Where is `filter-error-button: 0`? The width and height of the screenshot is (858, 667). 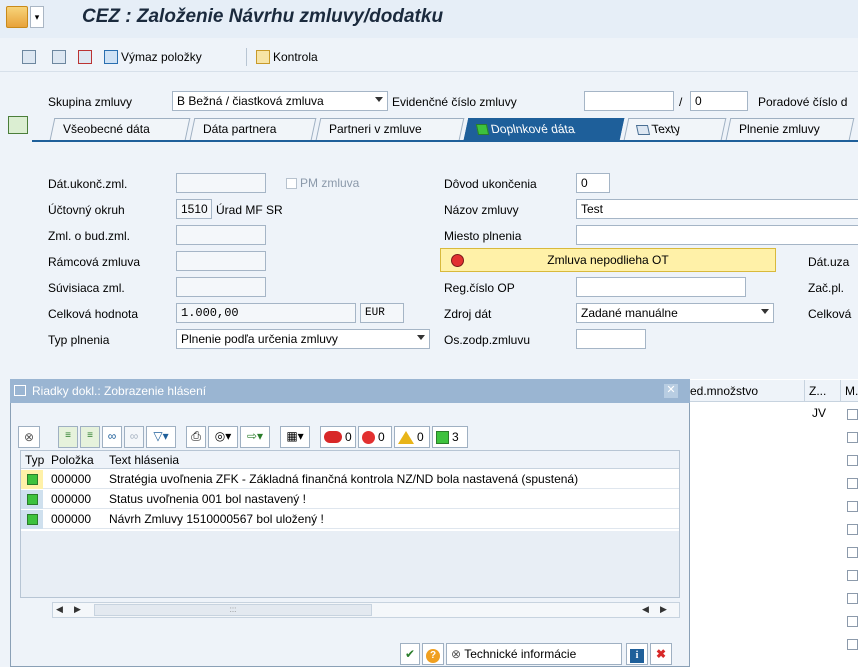
filter-error-button: 0 is located at coordinates (375, 437).